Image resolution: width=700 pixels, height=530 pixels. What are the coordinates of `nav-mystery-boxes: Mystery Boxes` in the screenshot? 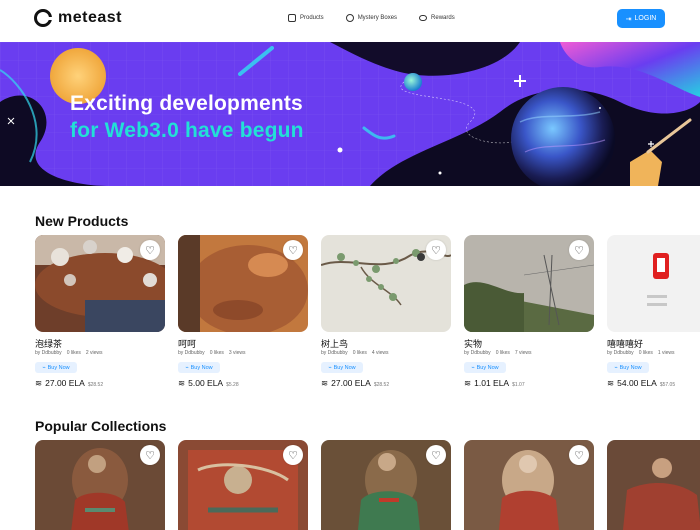 It's located at (371, 18).